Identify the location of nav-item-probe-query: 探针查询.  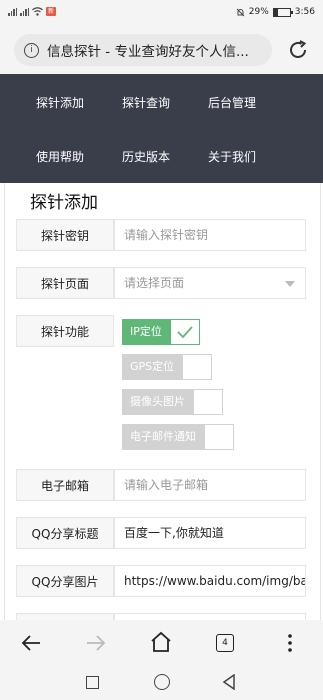
(146, 102).